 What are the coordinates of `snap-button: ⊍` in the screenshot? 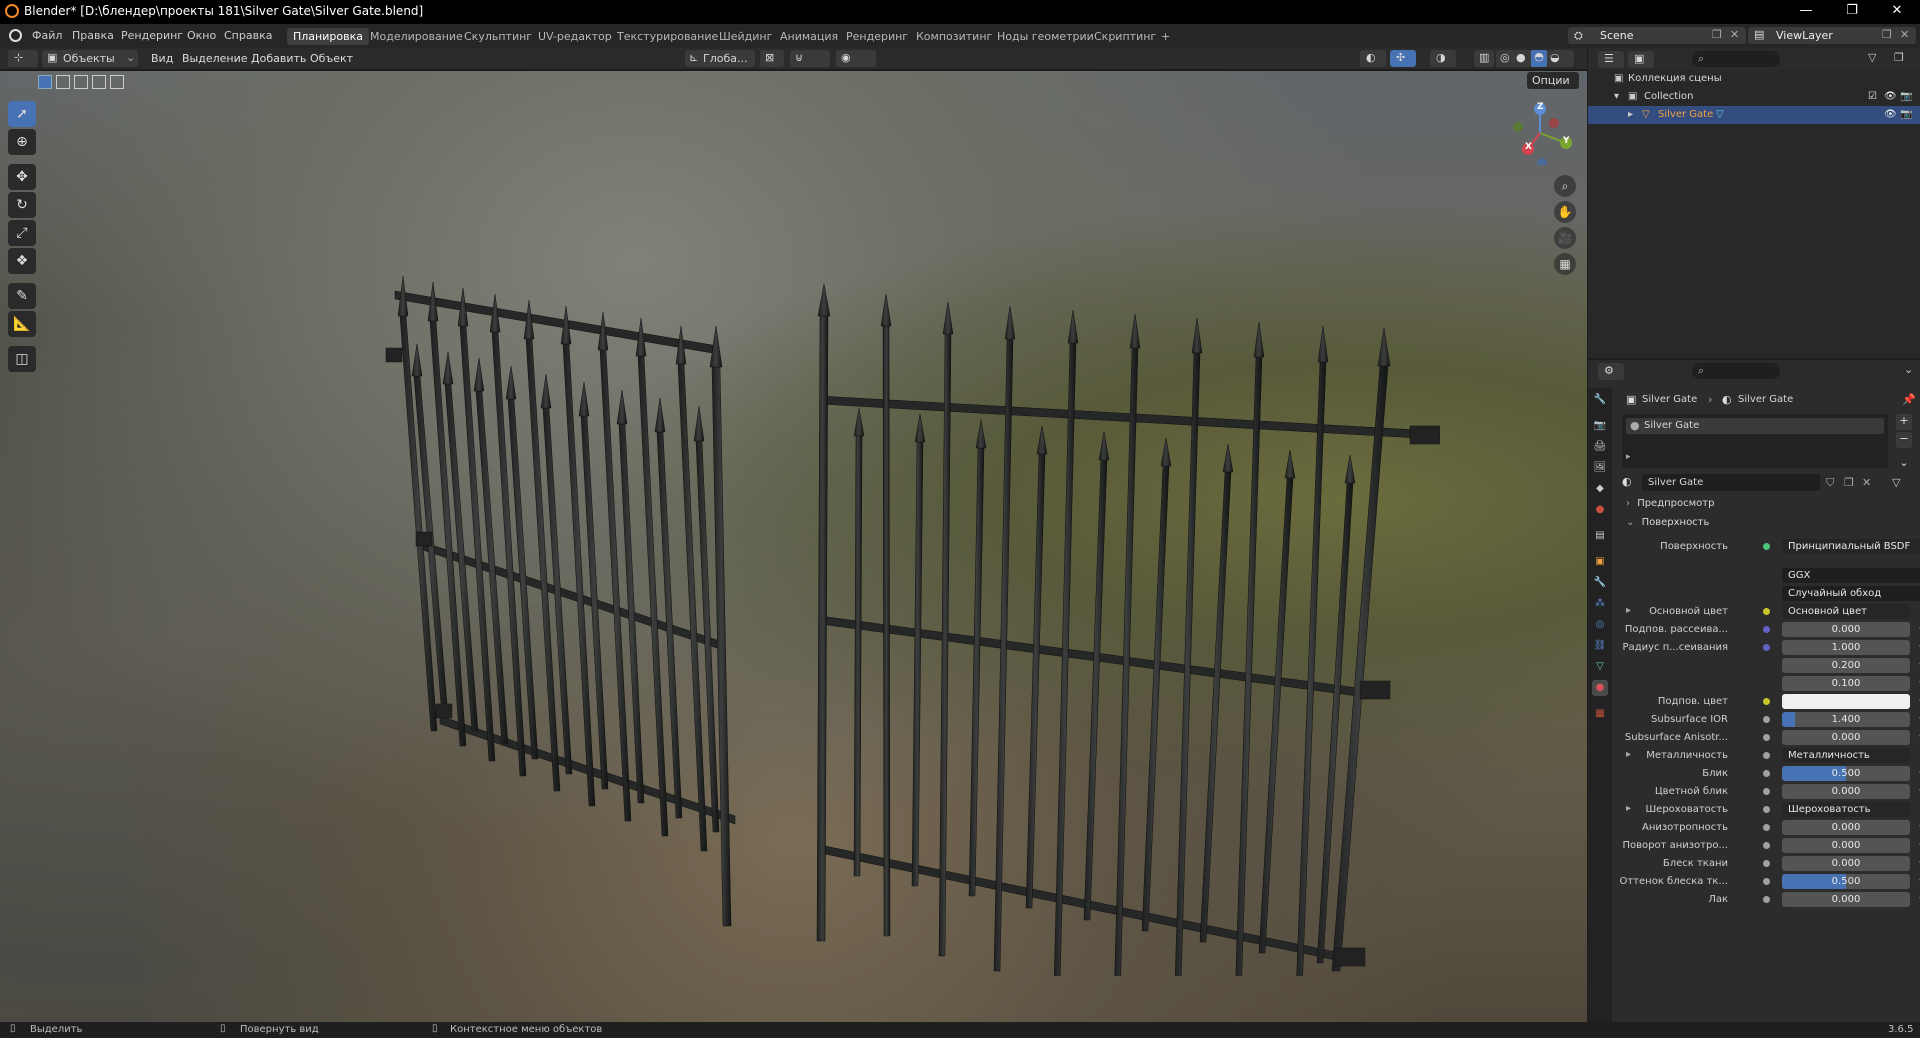 It's located at (810, 58).